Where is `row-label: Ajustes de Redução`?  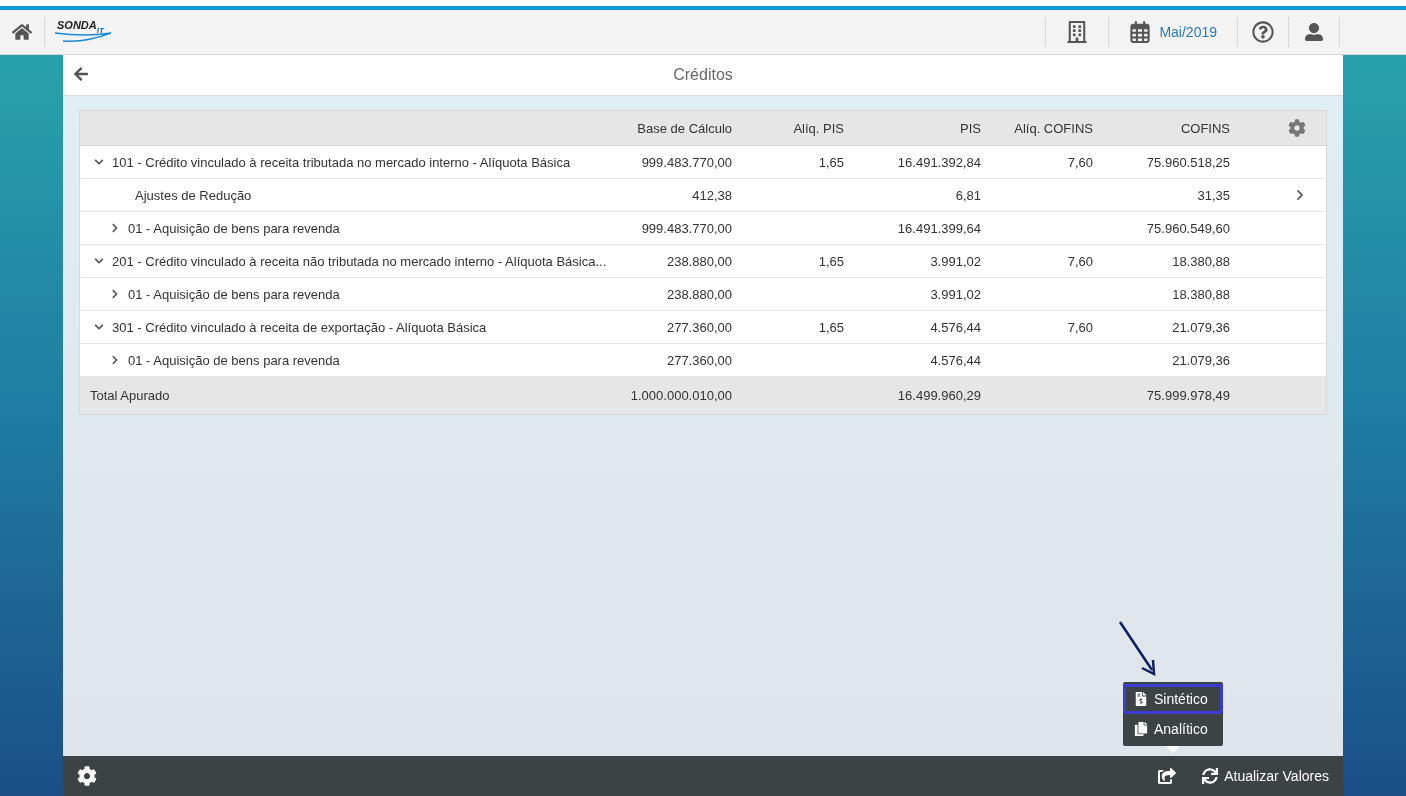 row-label: Ajustes de Redução is located at coordinates (193, 195).